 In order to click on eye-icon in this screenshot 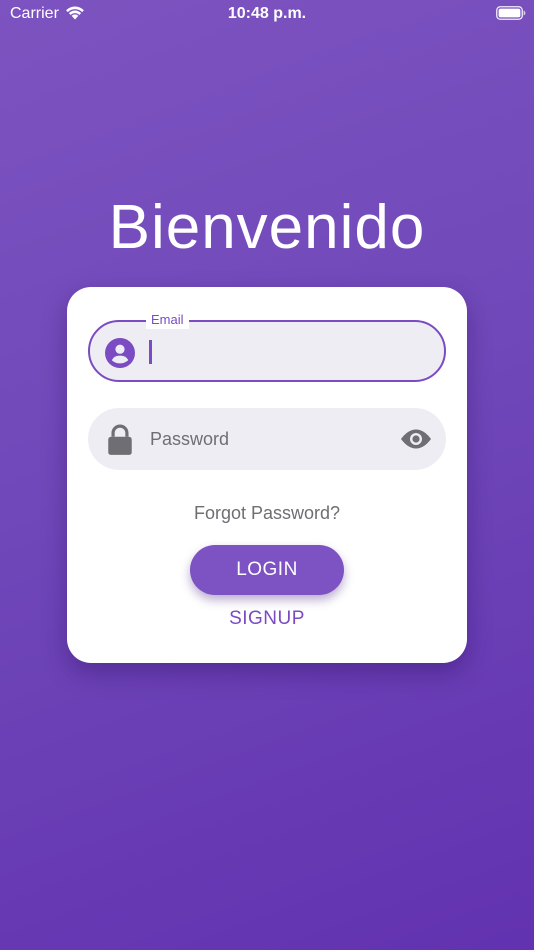, I will do `click(416, 439)`.